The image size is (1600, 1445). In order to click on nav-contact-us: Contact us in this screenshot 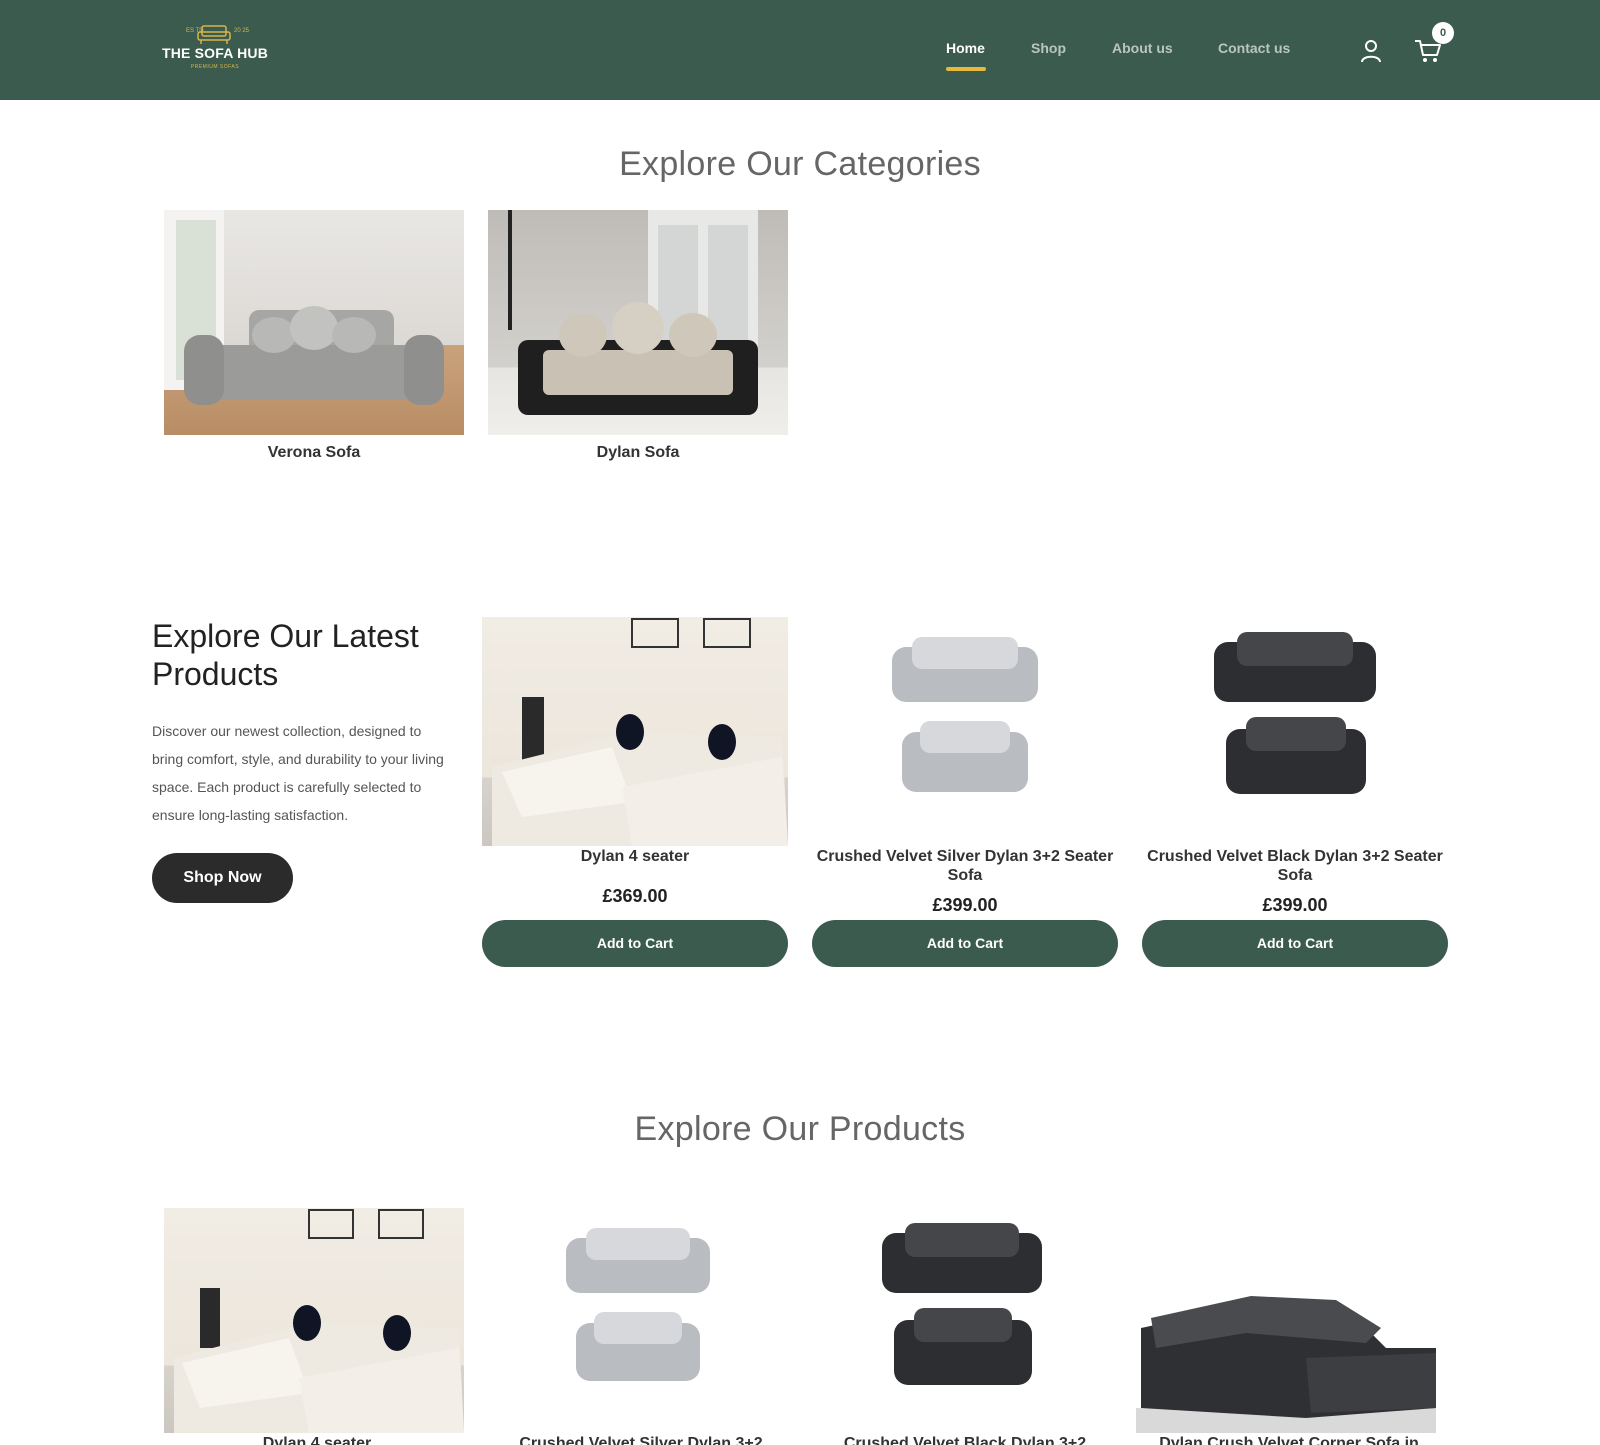, I will do `click(1254, 48)`.